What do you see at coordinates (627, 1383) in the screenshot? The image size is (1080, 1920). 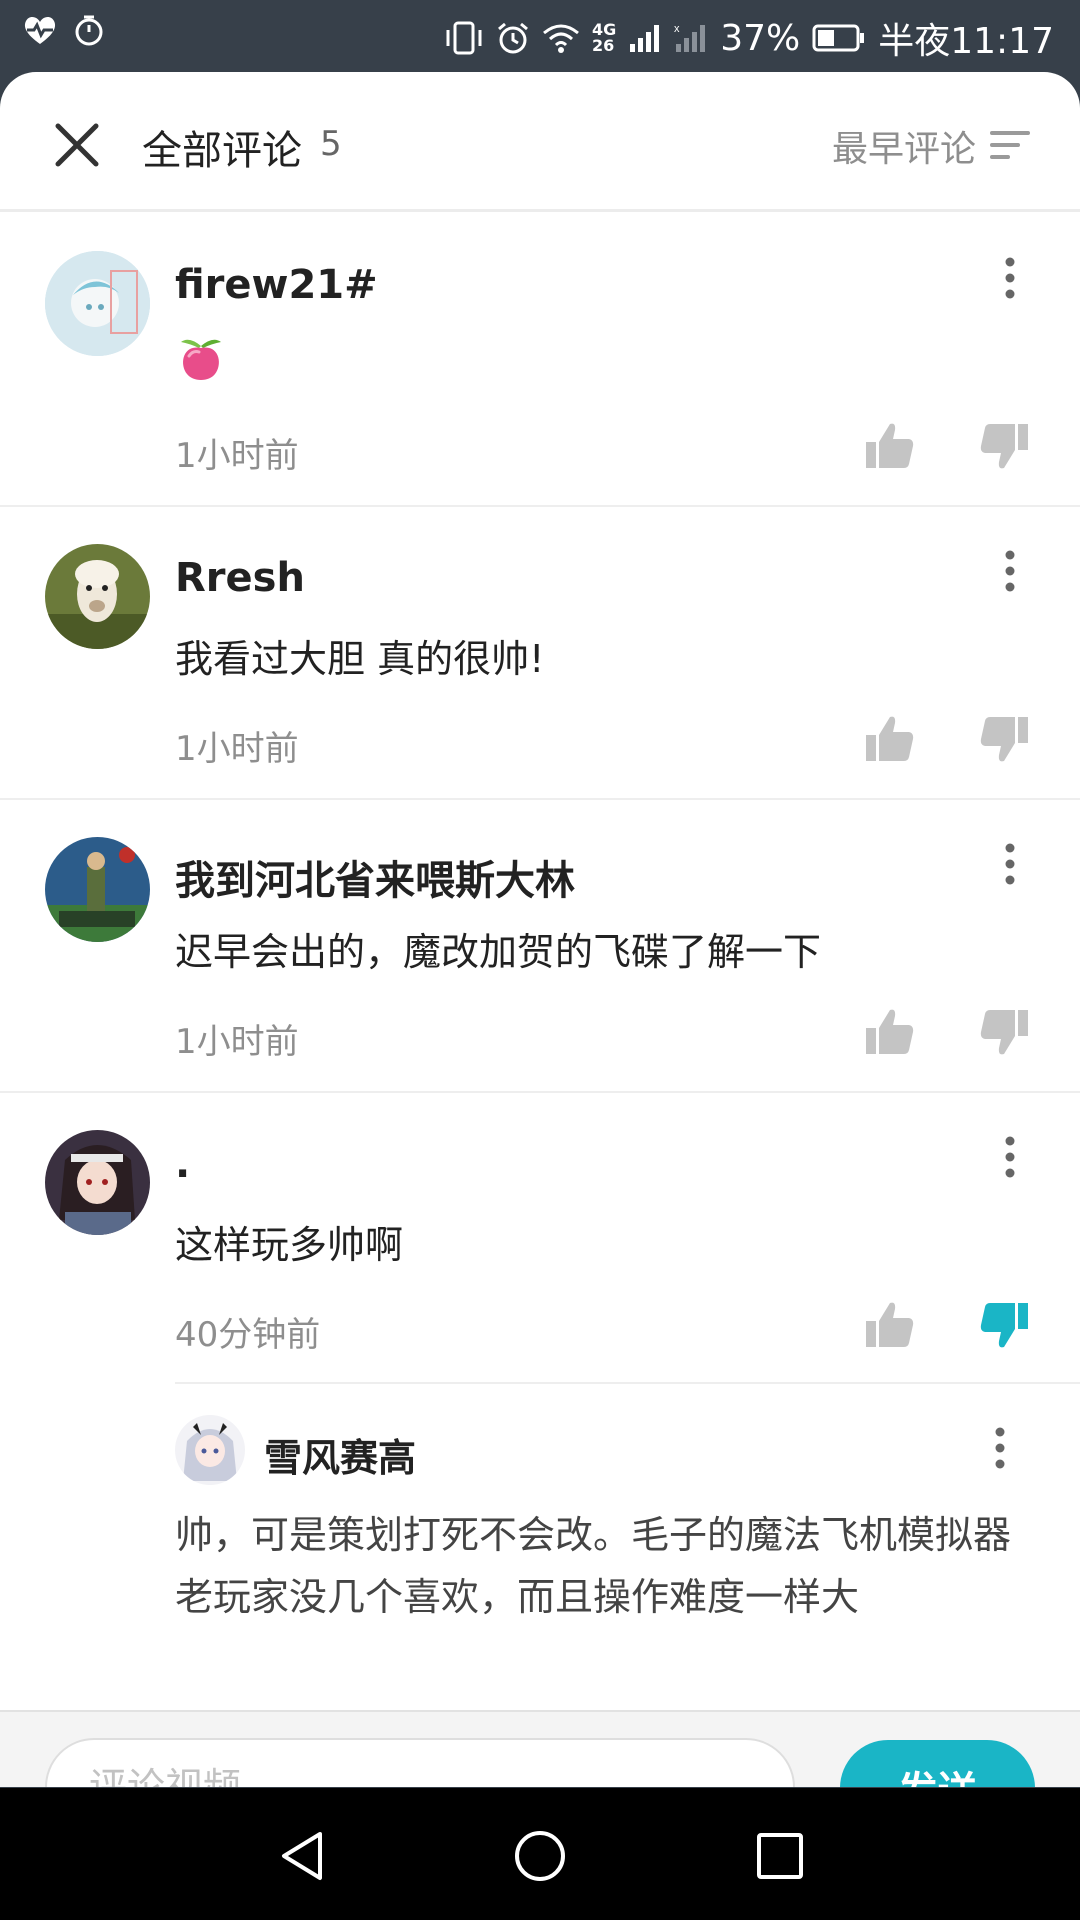 I see `reply-divider` at bounding box center [627, 1383].